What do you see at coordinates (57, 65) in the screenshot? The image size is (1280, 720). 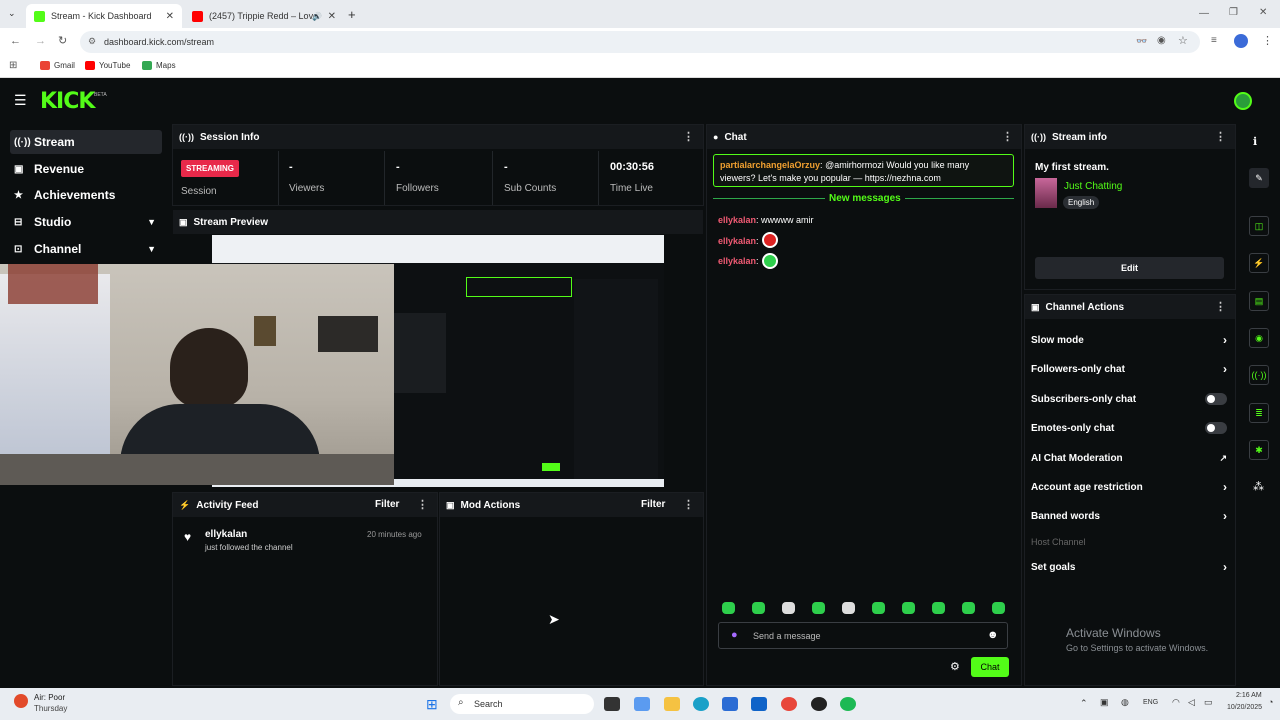 I see `bookmark-gmail: Gmail` at bounding box center [57, 65].